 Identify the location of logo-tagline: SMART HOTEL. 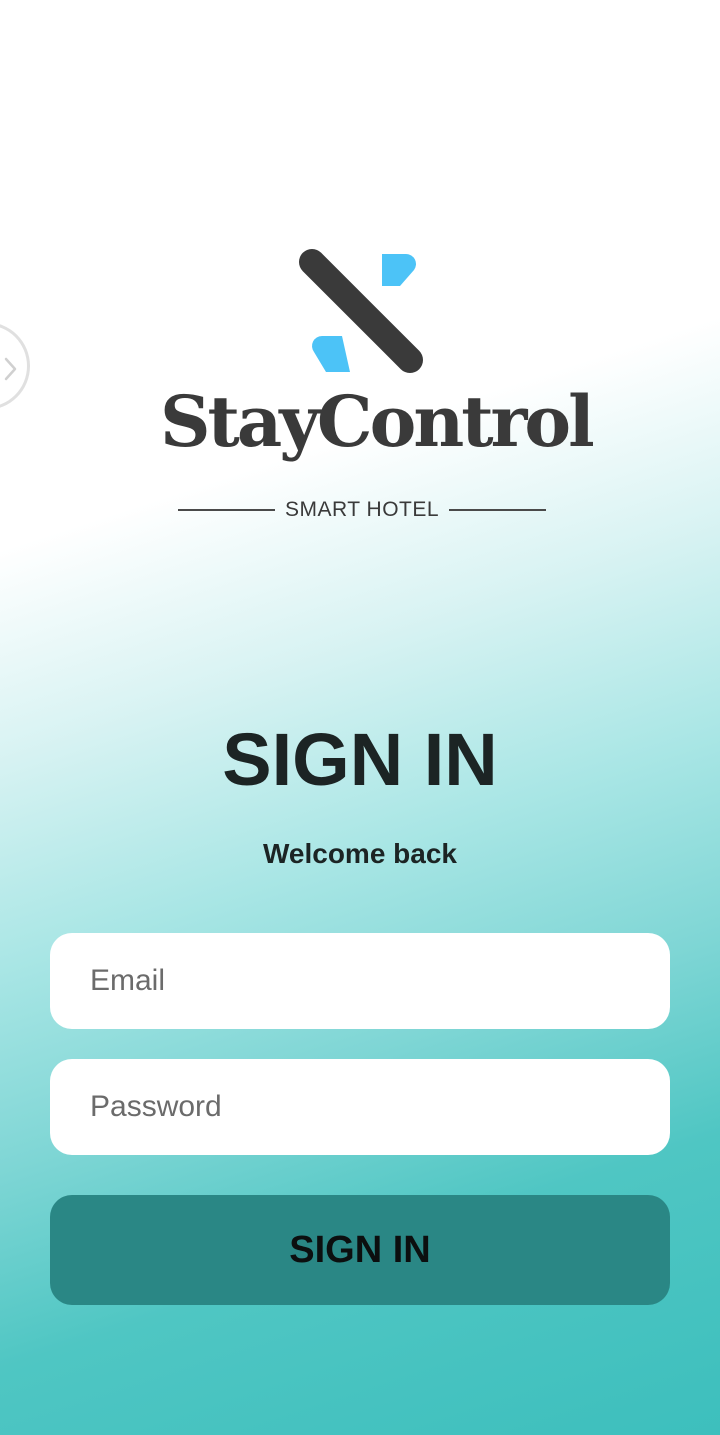
(362, 509).